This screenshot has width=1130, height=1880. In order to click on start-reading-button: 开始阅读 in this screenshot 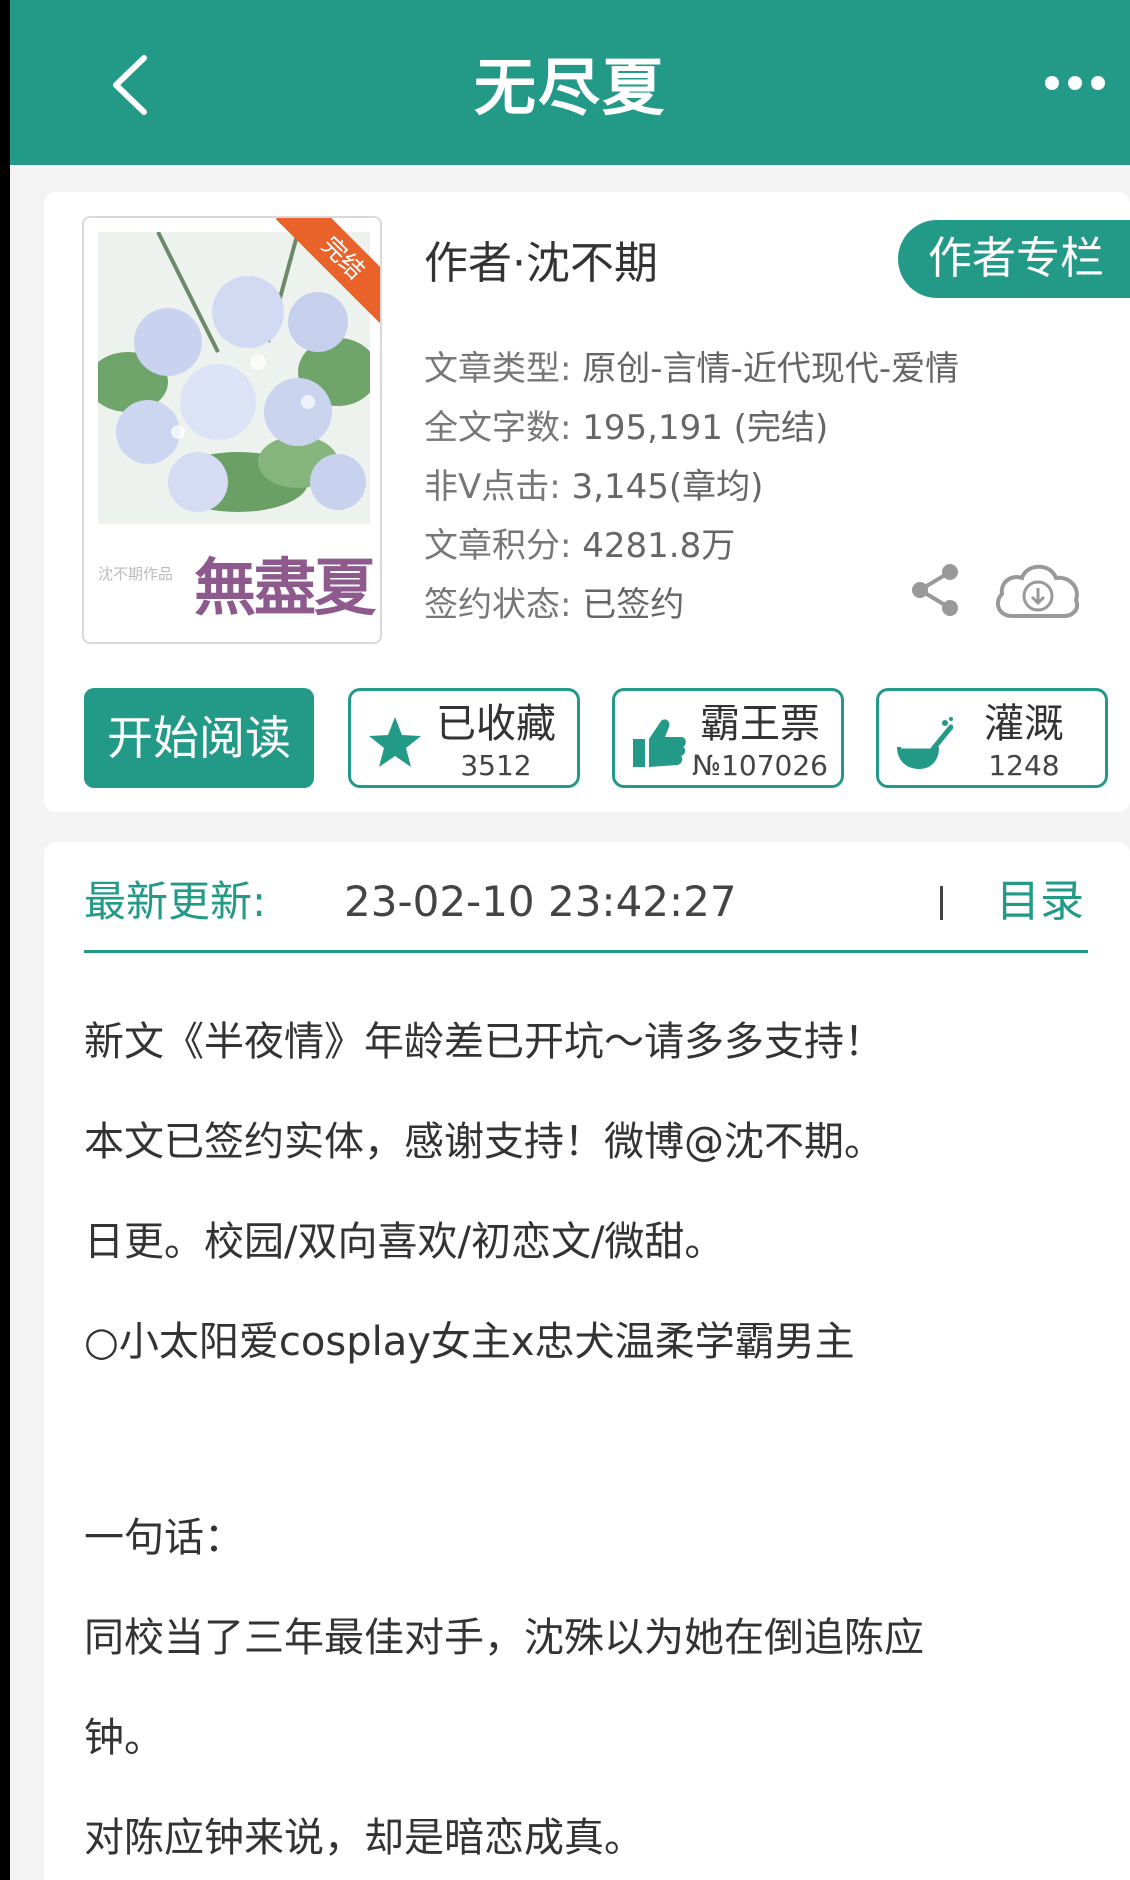, I will do `click(199, 738)`.